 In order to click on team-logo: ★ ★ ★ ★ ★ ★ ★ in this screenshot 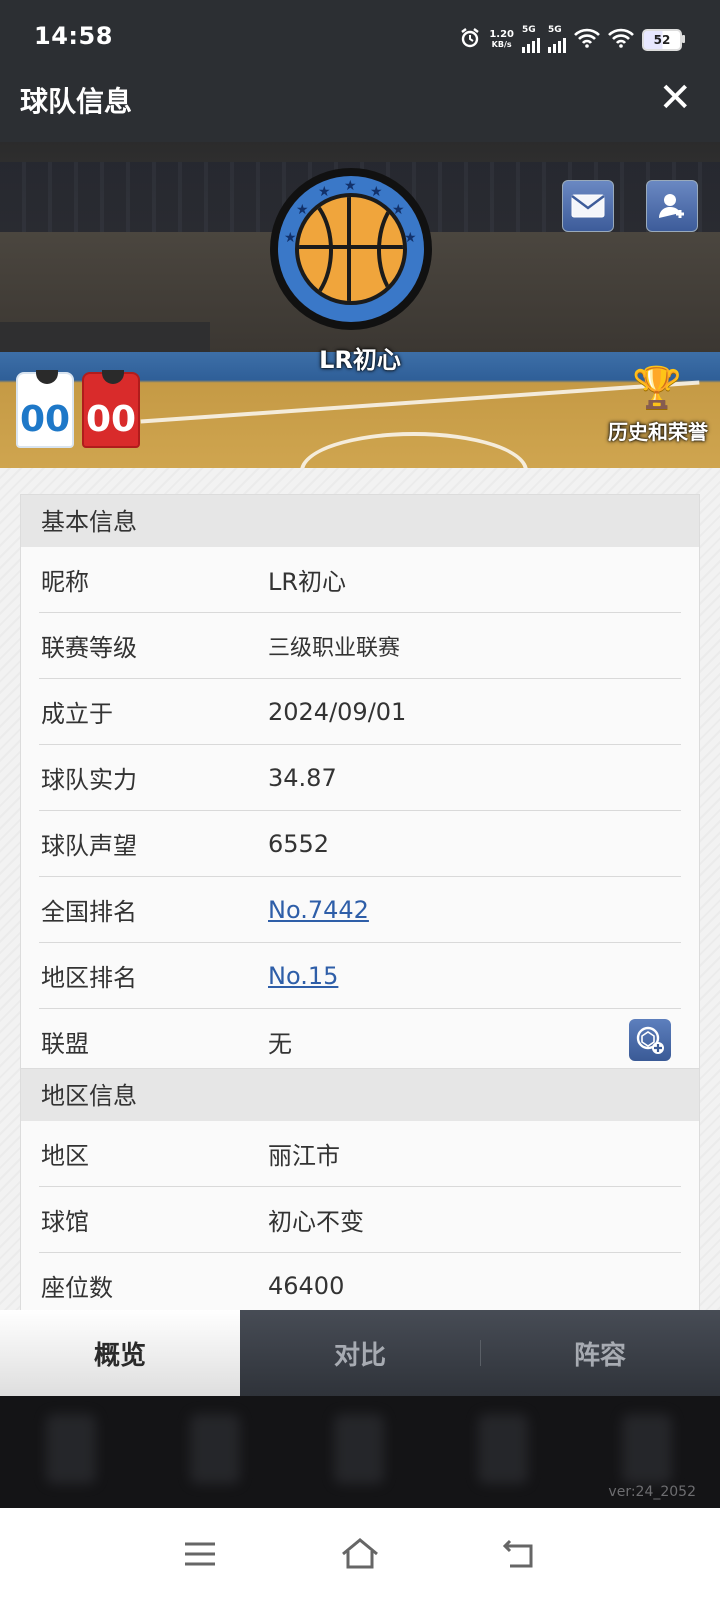, I will do `click(351, 249)`.